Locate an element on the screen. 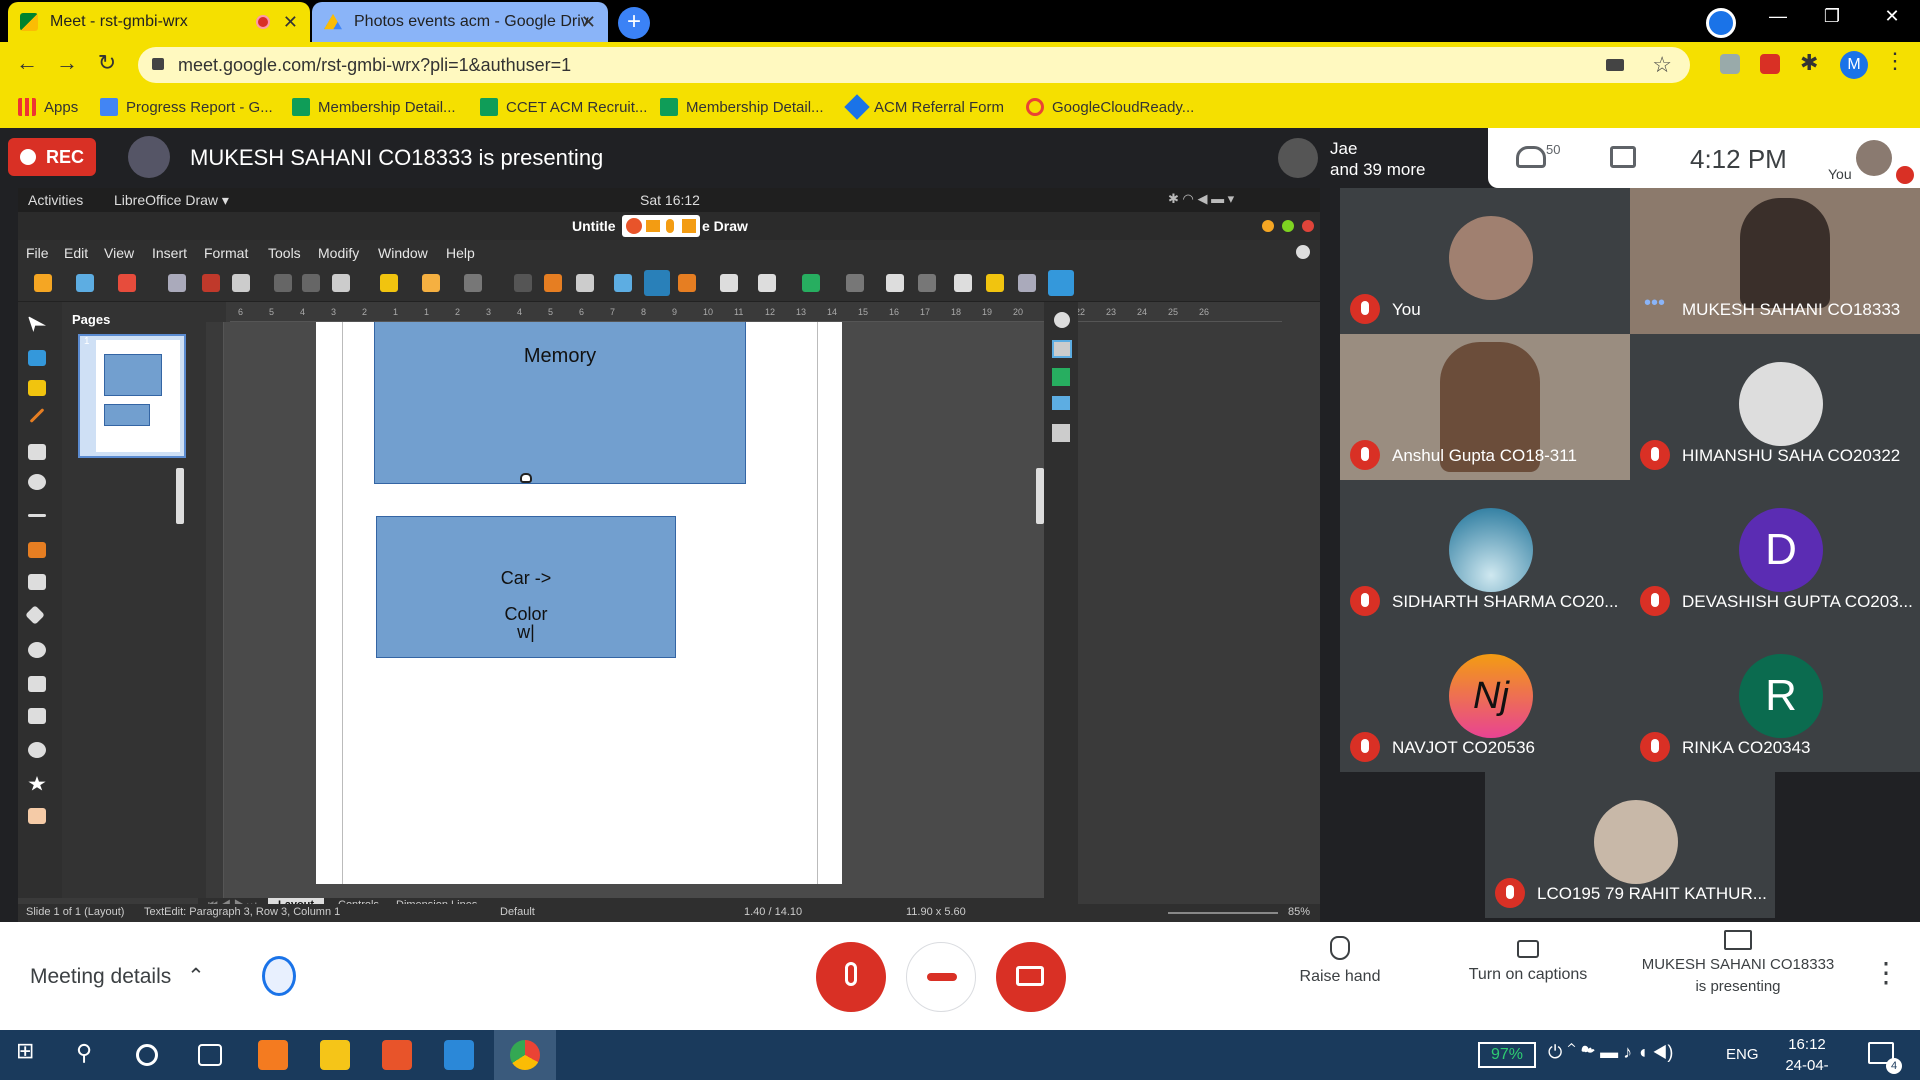  stars-icon is located at coordinates (37, 783).